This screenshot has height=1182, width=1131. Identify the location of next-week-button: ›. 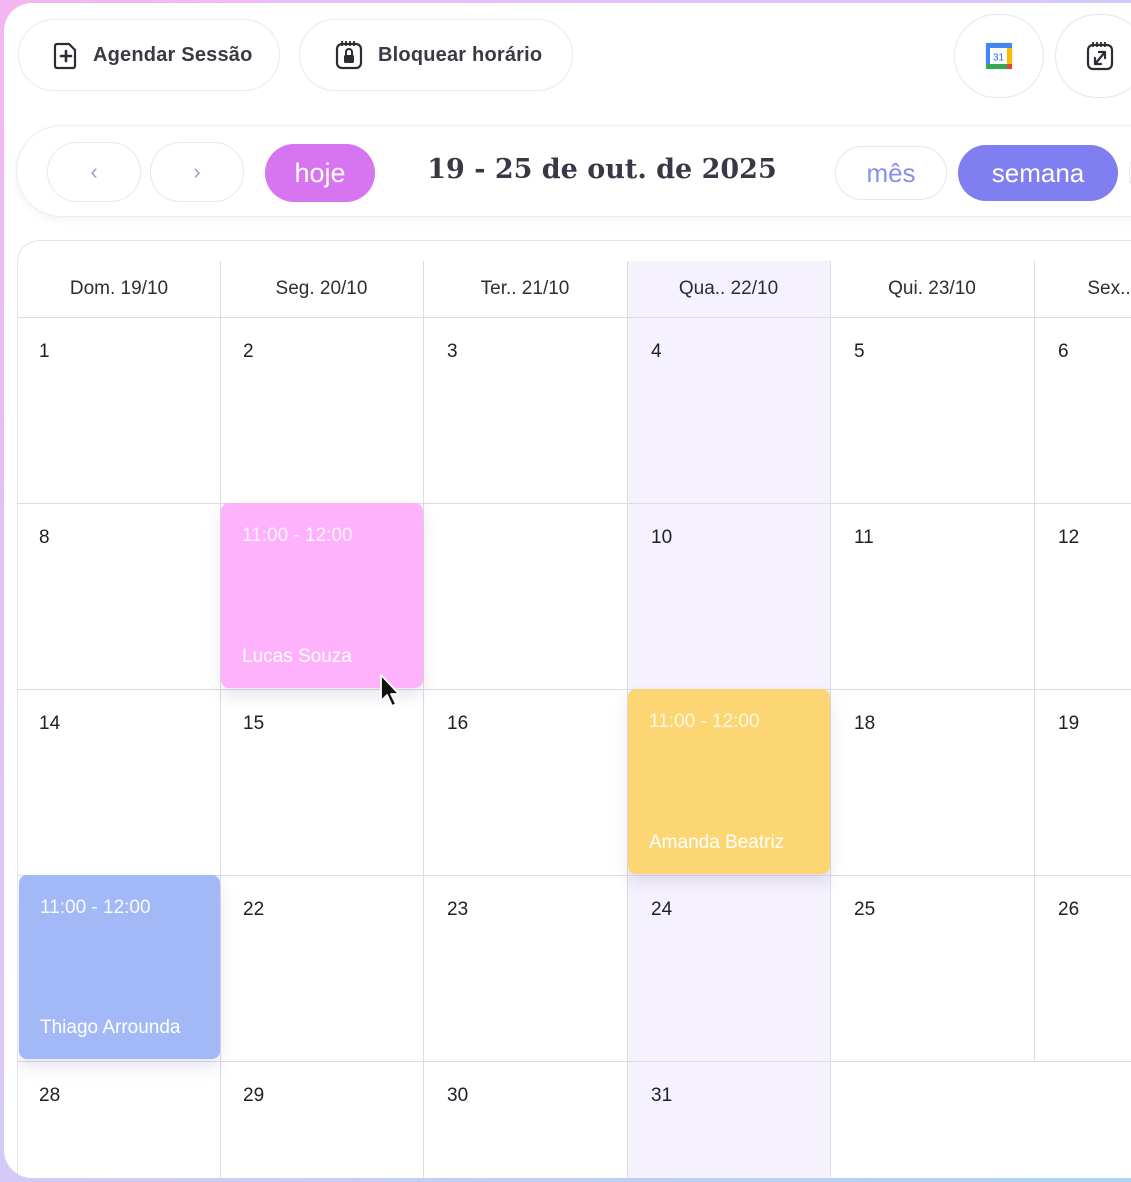
(197, 172).